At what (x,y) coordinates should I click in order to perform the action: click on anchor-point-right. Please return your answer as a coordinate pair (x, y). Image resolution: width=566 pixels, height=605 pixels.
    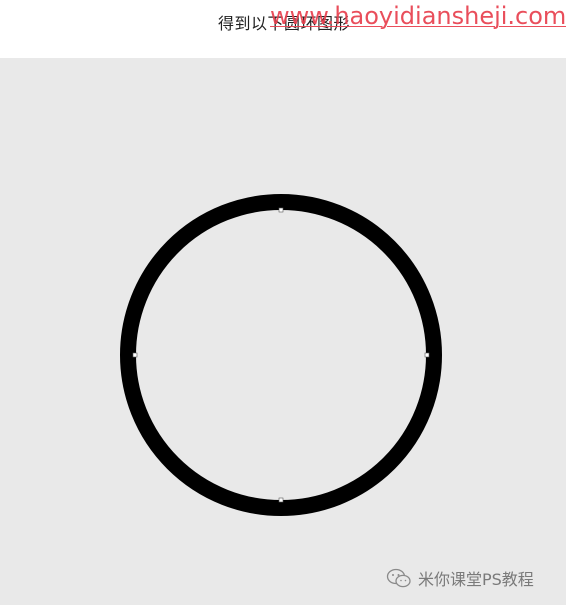
    Looking at the image, I should click on (427, 355).